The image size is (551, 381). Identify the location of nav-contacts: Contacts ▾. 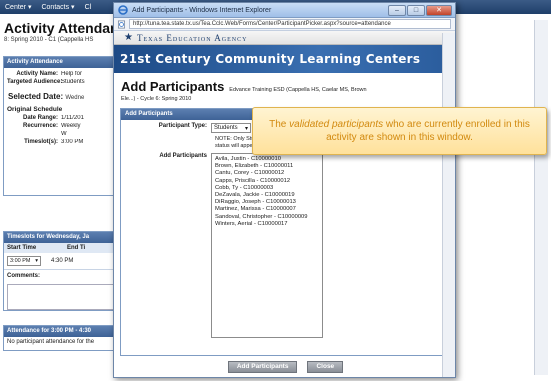
(57, 7).